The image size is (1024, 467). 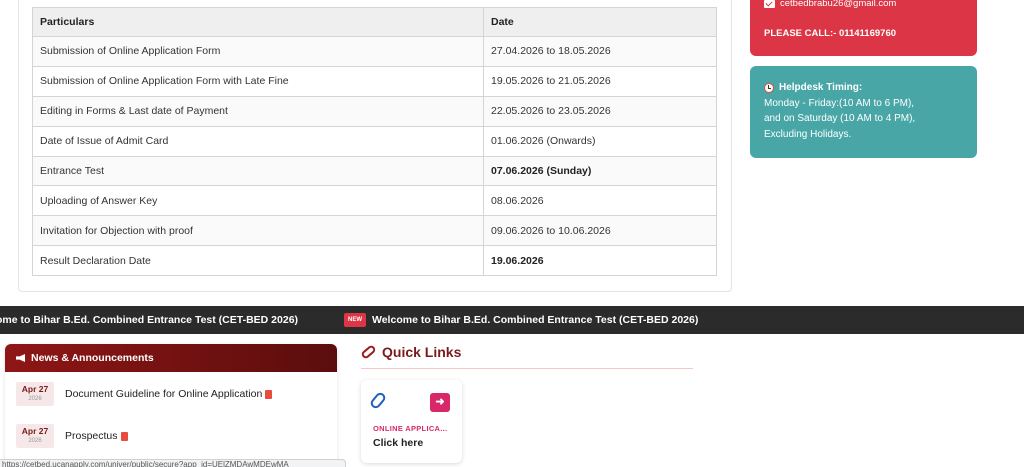 What do you see at coordinates (258, 201) in the screenshot?
I see `particular-cell: Uploading of Answer Key` at bounding box center [258, 201].